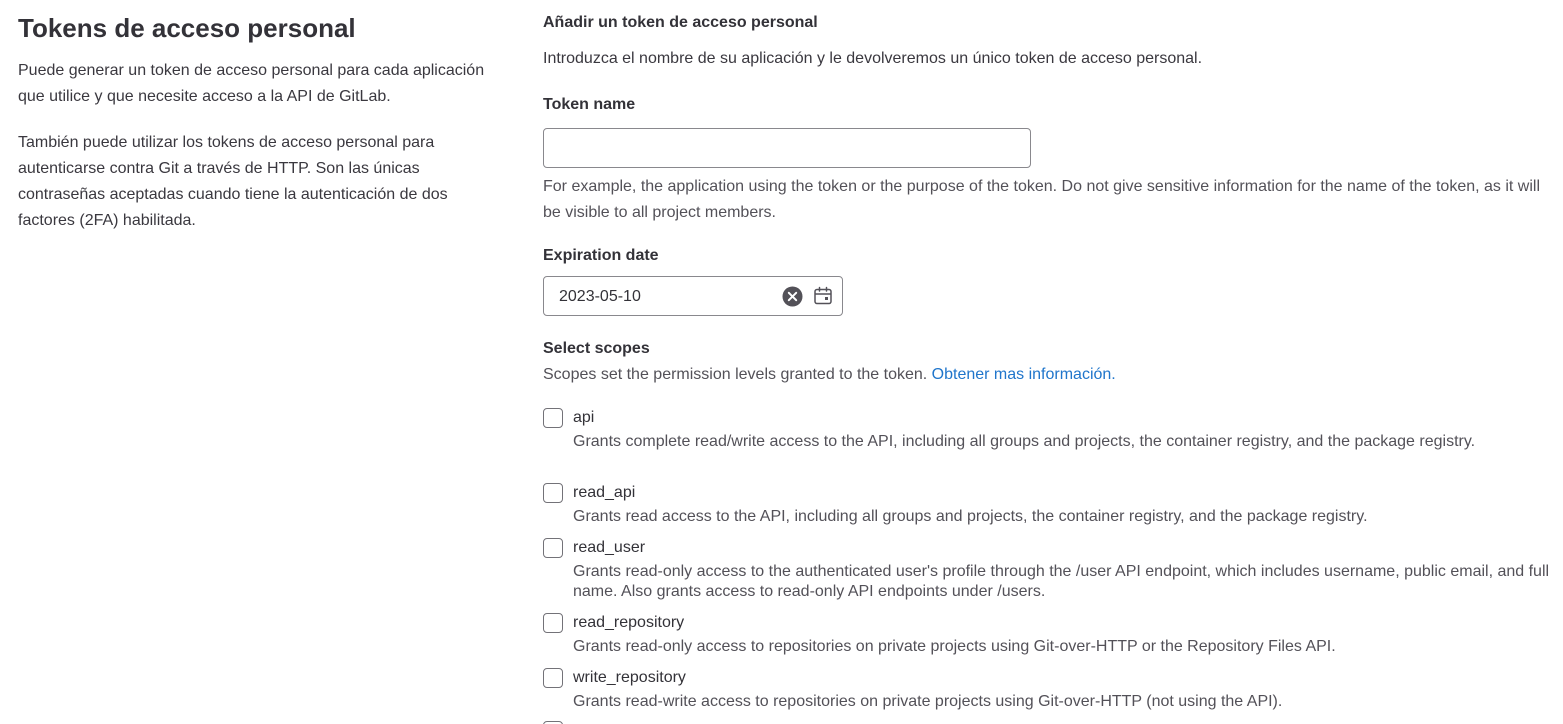 The image size is (1563, 724). What do you see at coordinates (680, 22) in the screenshot?
I see `form-section-title: Añadir un token de acceso personal` at bounding box center [680, 22].